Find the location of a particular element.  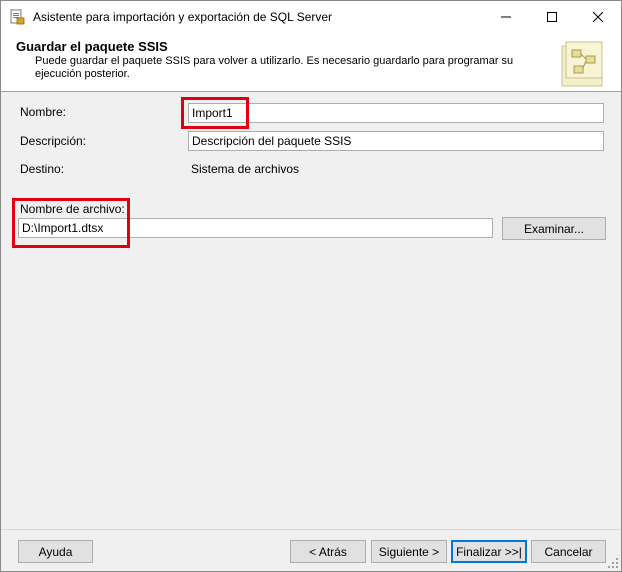

finish-button: Finalizar >>| is located at coordinates (489, 551).